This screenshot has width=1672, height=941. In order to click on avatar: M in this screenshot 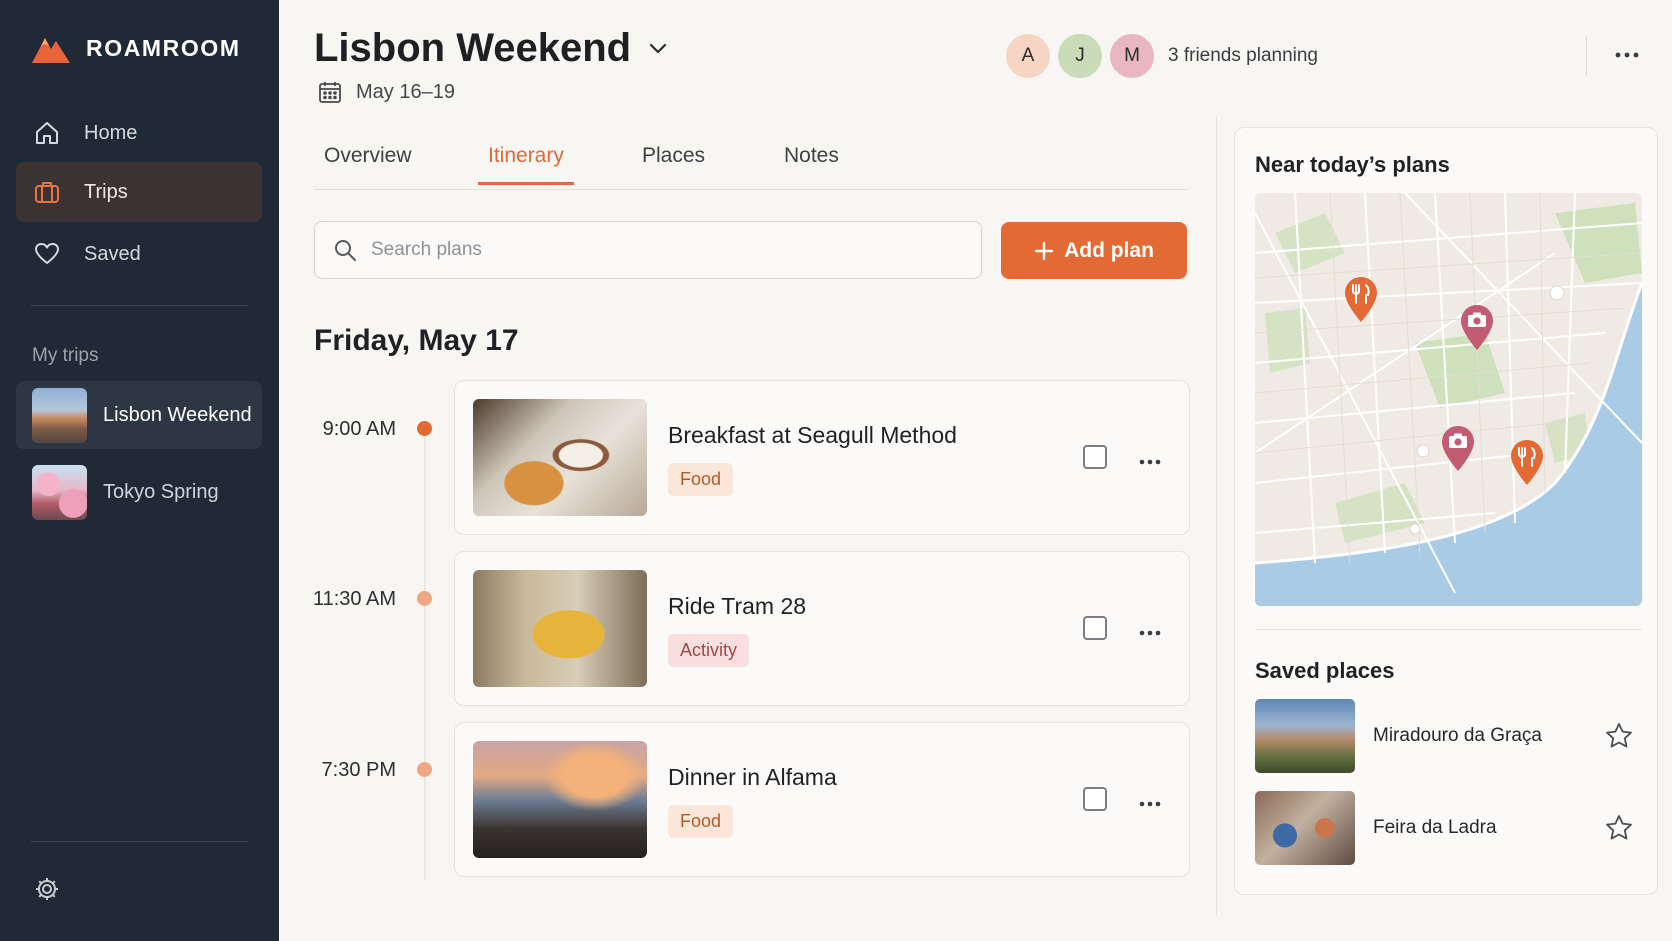, I will do `click(1132, 56)`.